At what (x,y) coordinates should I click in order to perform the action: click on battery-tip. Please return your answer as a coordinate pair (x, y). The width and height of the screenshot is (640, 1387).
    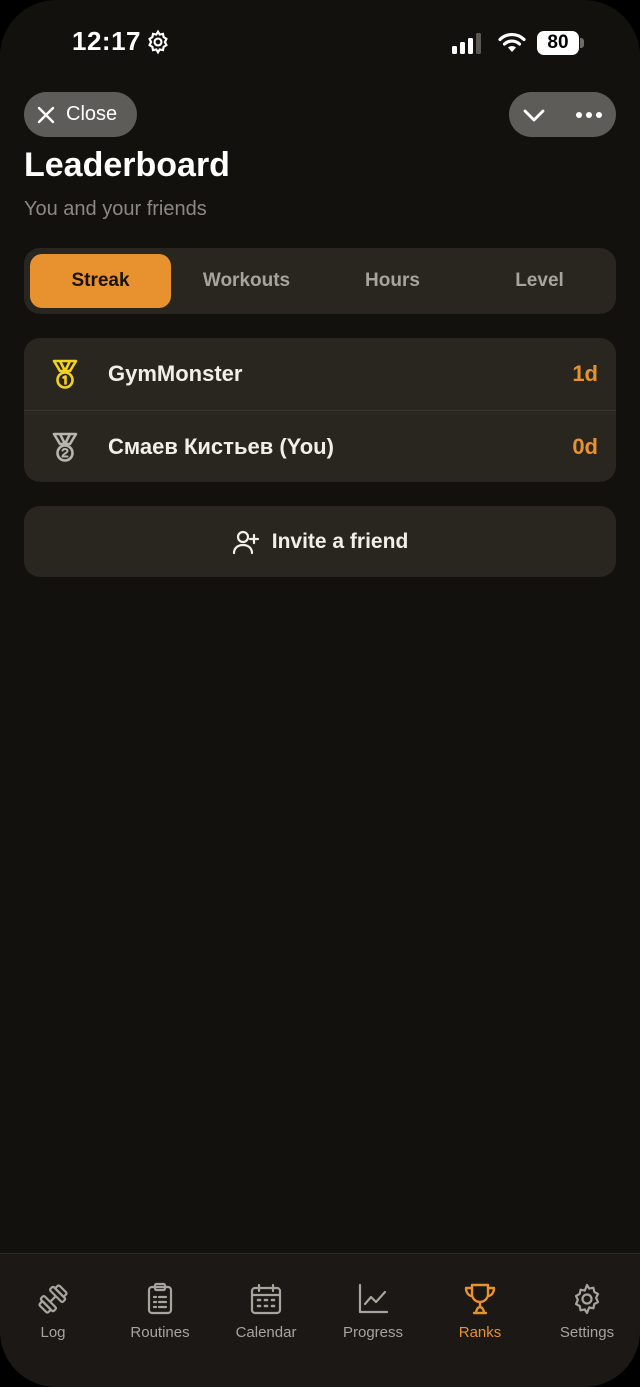
    Looking at the image, I should click on (582, 43).